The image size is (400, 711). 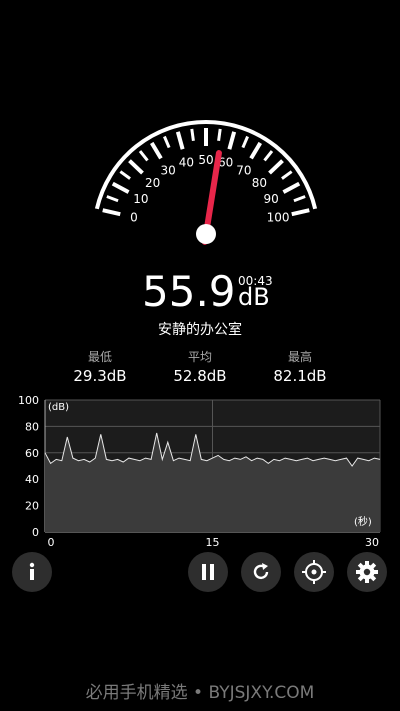 I want to click on sound-level-gauge: 010203040 50 60708090100, so click(x=206, y=182).